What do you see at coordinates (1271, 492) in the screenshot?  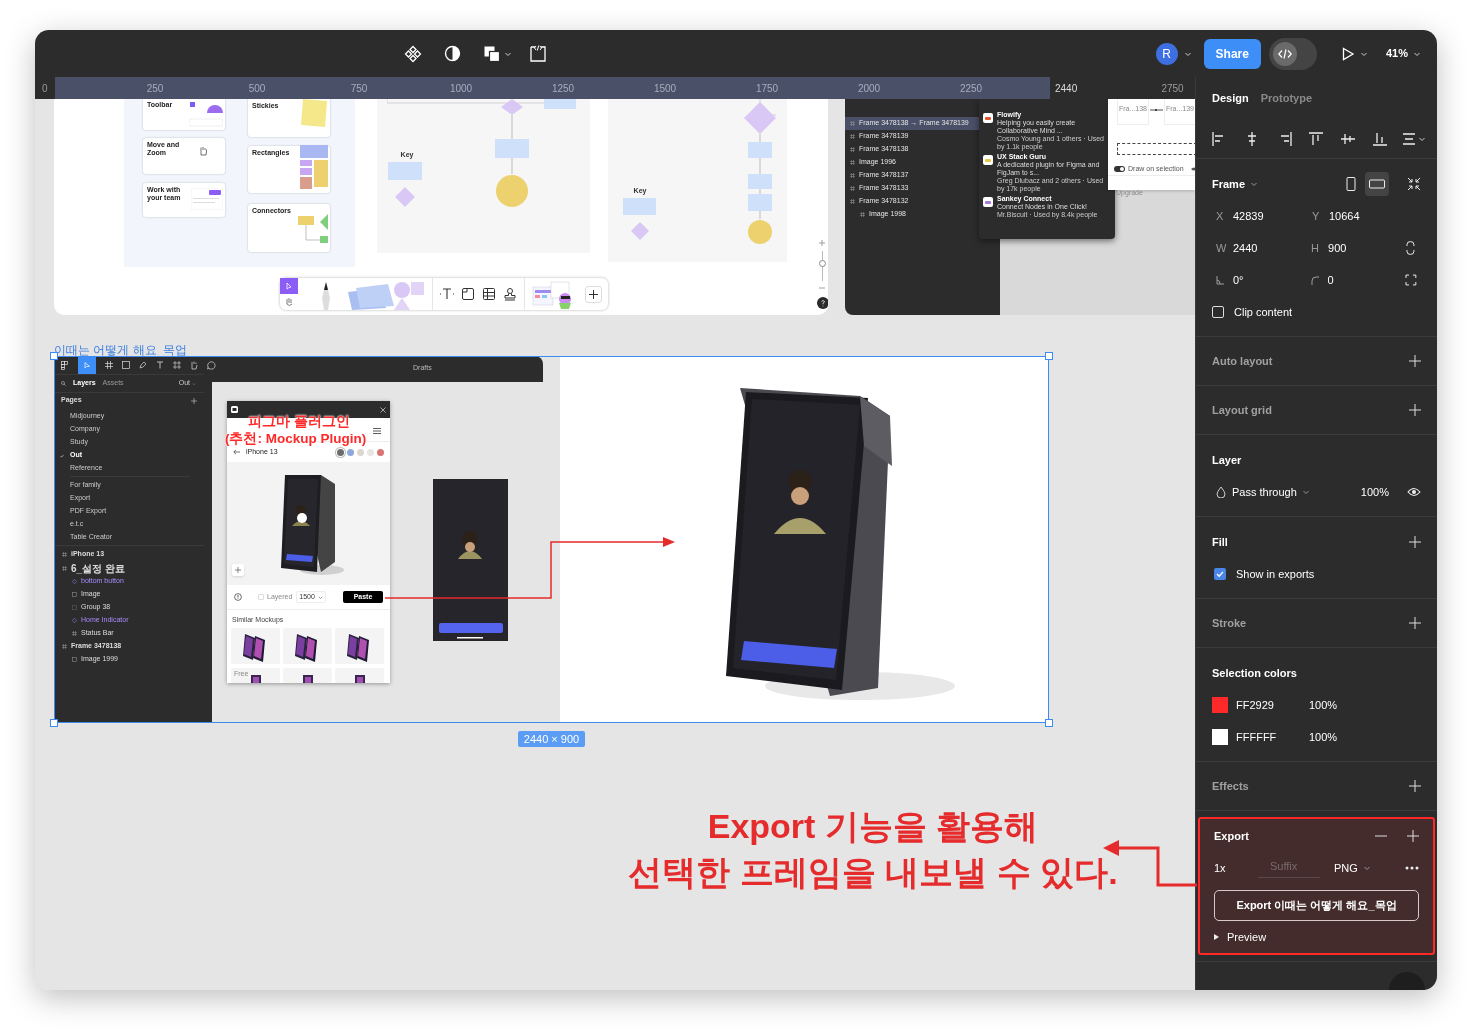 I see `blend-mode-dropdown: Pass through` at bounding box center [1271, 492].